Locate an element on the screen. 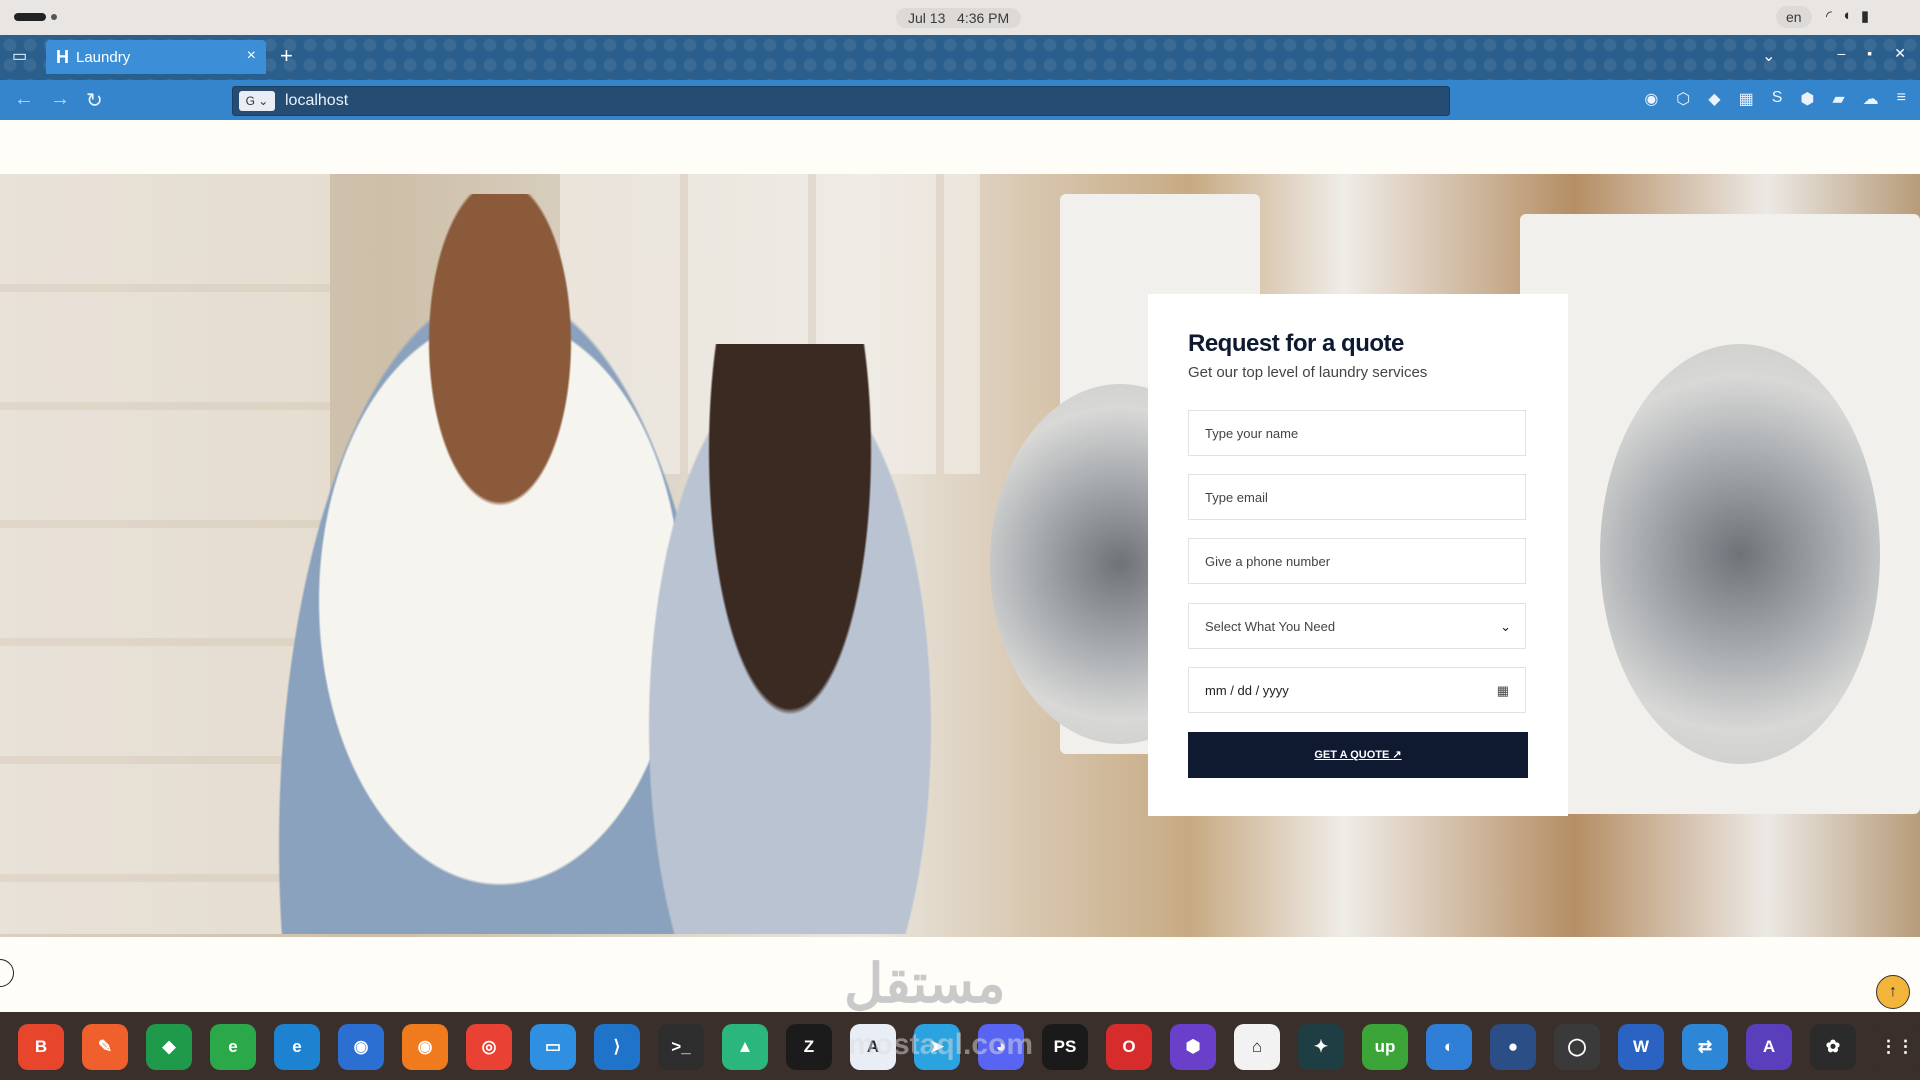  address-bar: G ⌄ localhost is located at coordinates (841, 101).